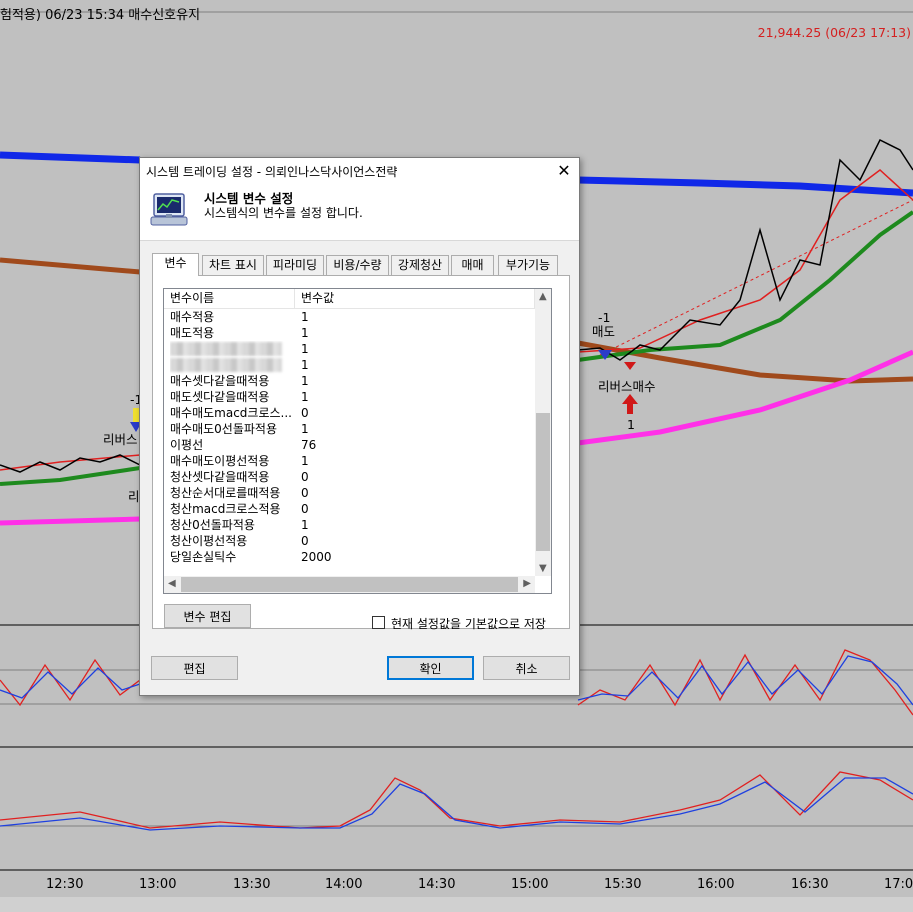 This screenshot has width=913, height=912. I want to click on marker-label: 리버스매수, so click(627, 386).